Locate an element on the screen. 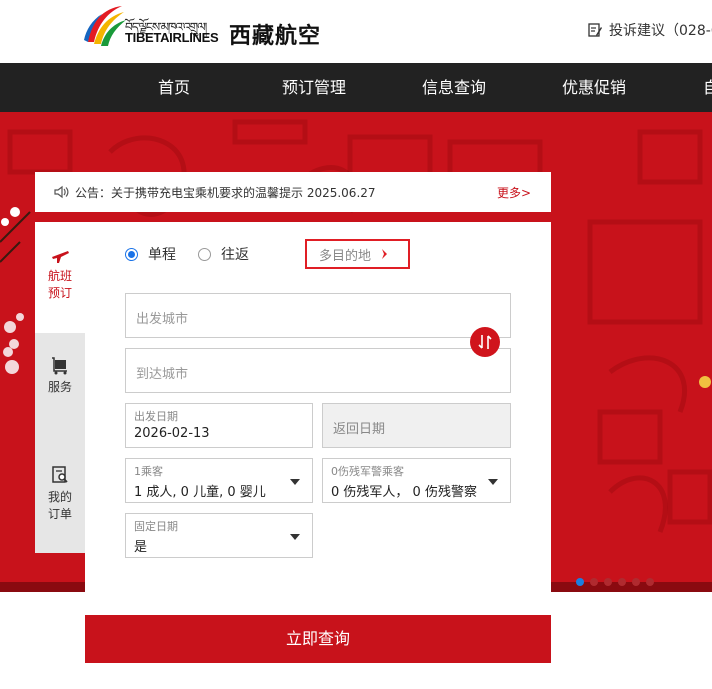 This screenshot has width=712, height=689. tab-my-orders: 我的 订单 is located at coordinates (60, 509).